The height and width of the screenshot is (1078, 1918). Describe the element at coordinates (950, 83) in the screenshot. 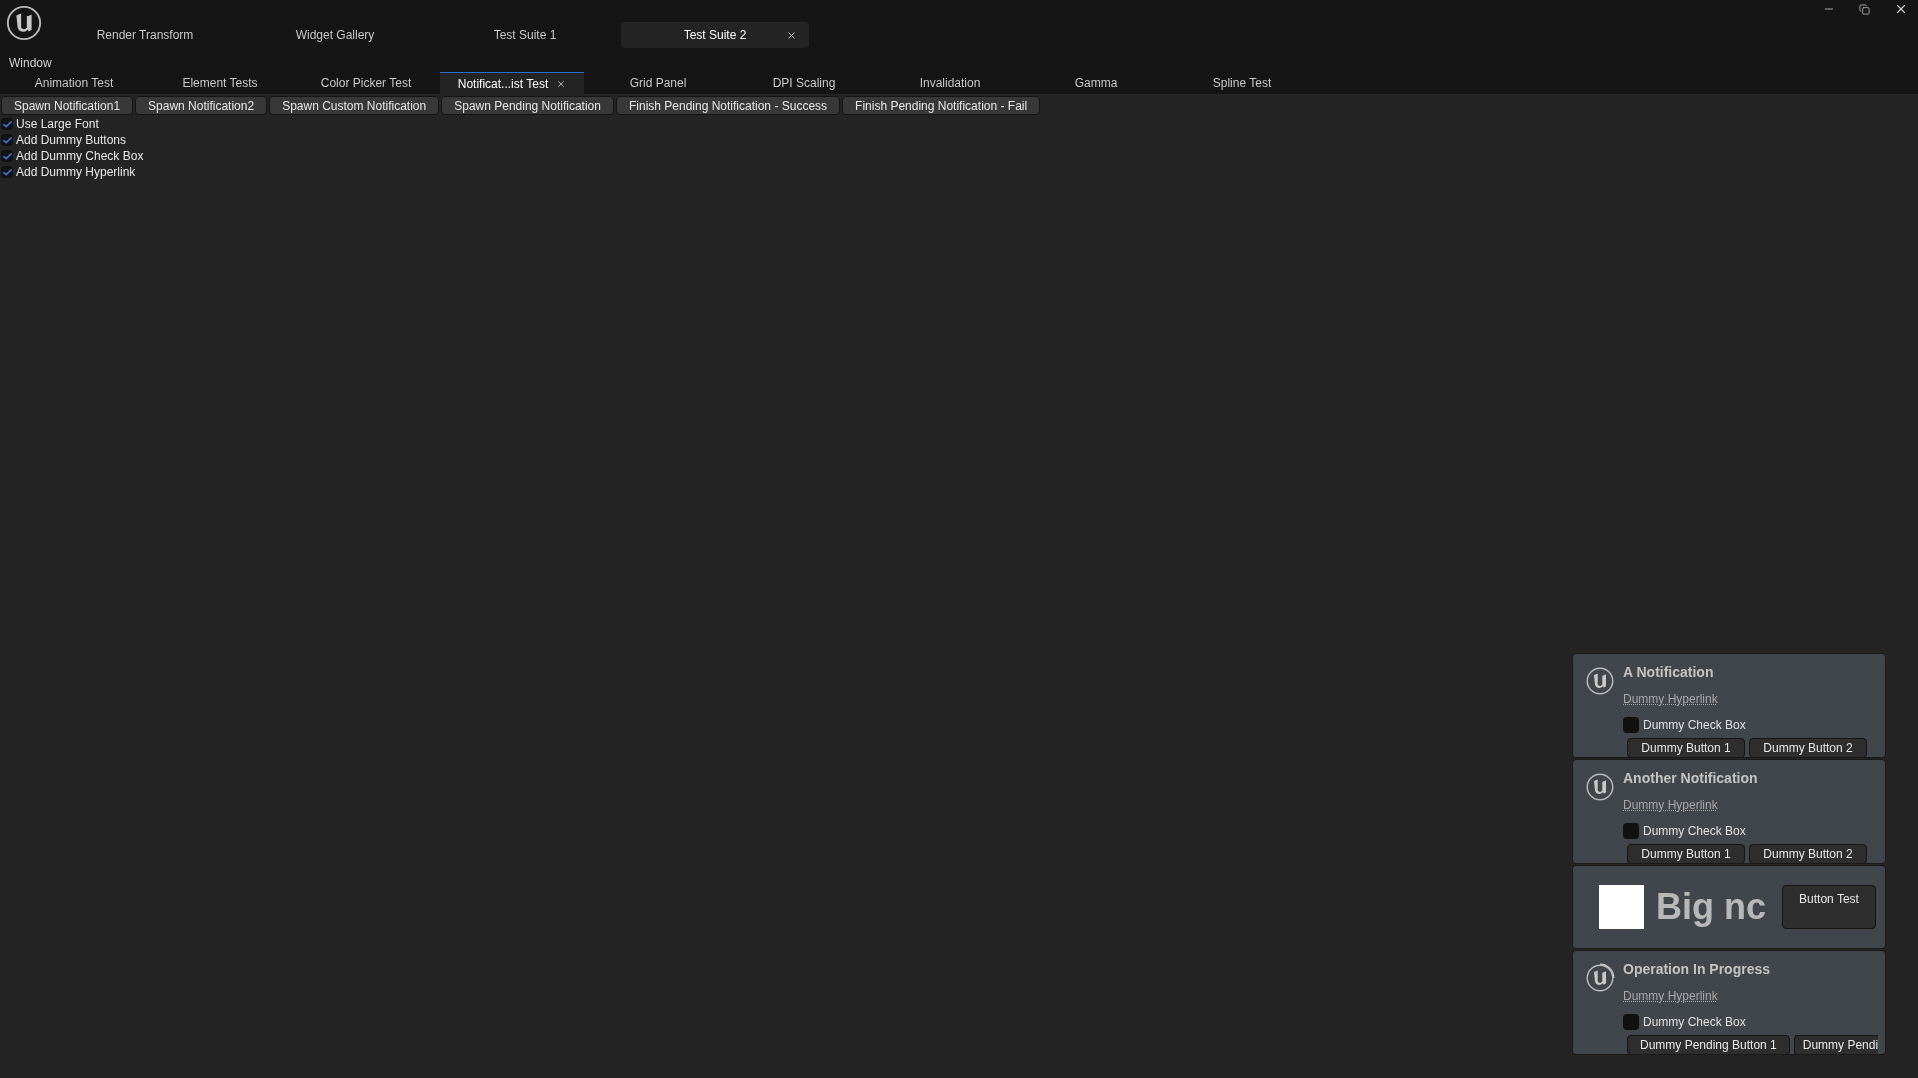

I see `test-tab: Invalidation` at that location.